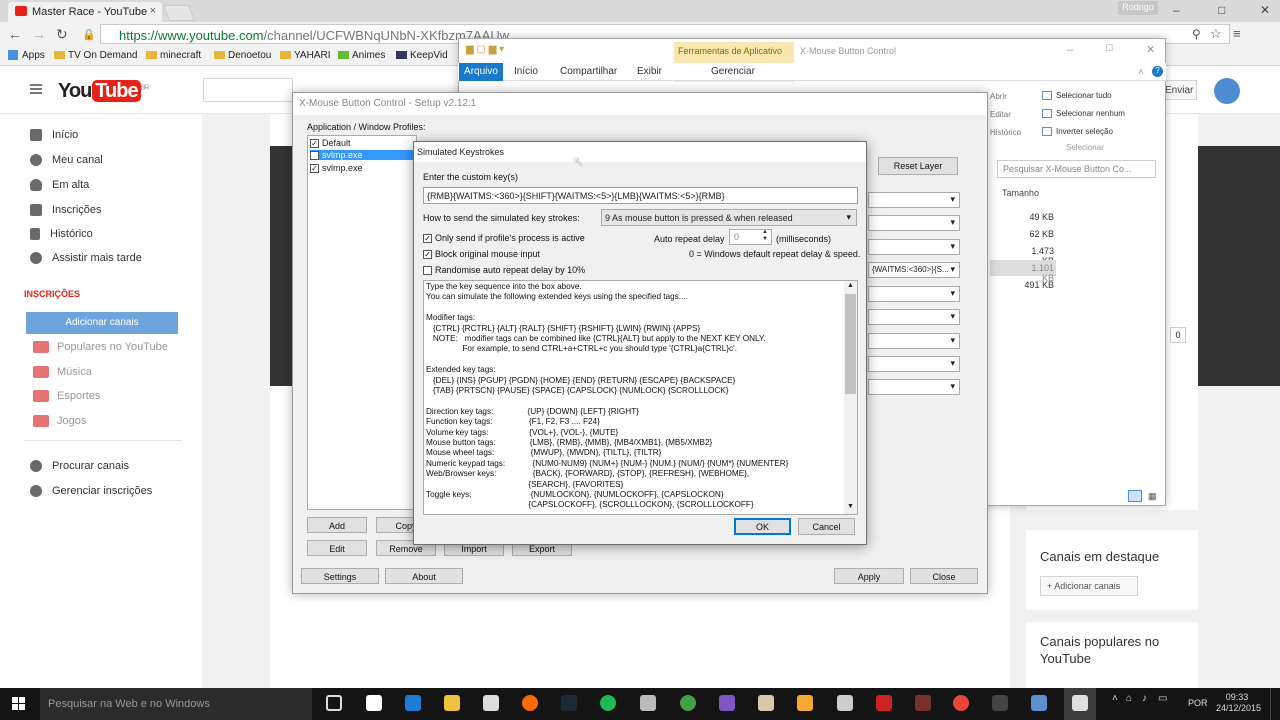 This screenshot has width=1280, height=720. Describe the element at coordinates (1089, 586) in the screenshot. I see `featured-add-button: + Adicionar canais` at that location.